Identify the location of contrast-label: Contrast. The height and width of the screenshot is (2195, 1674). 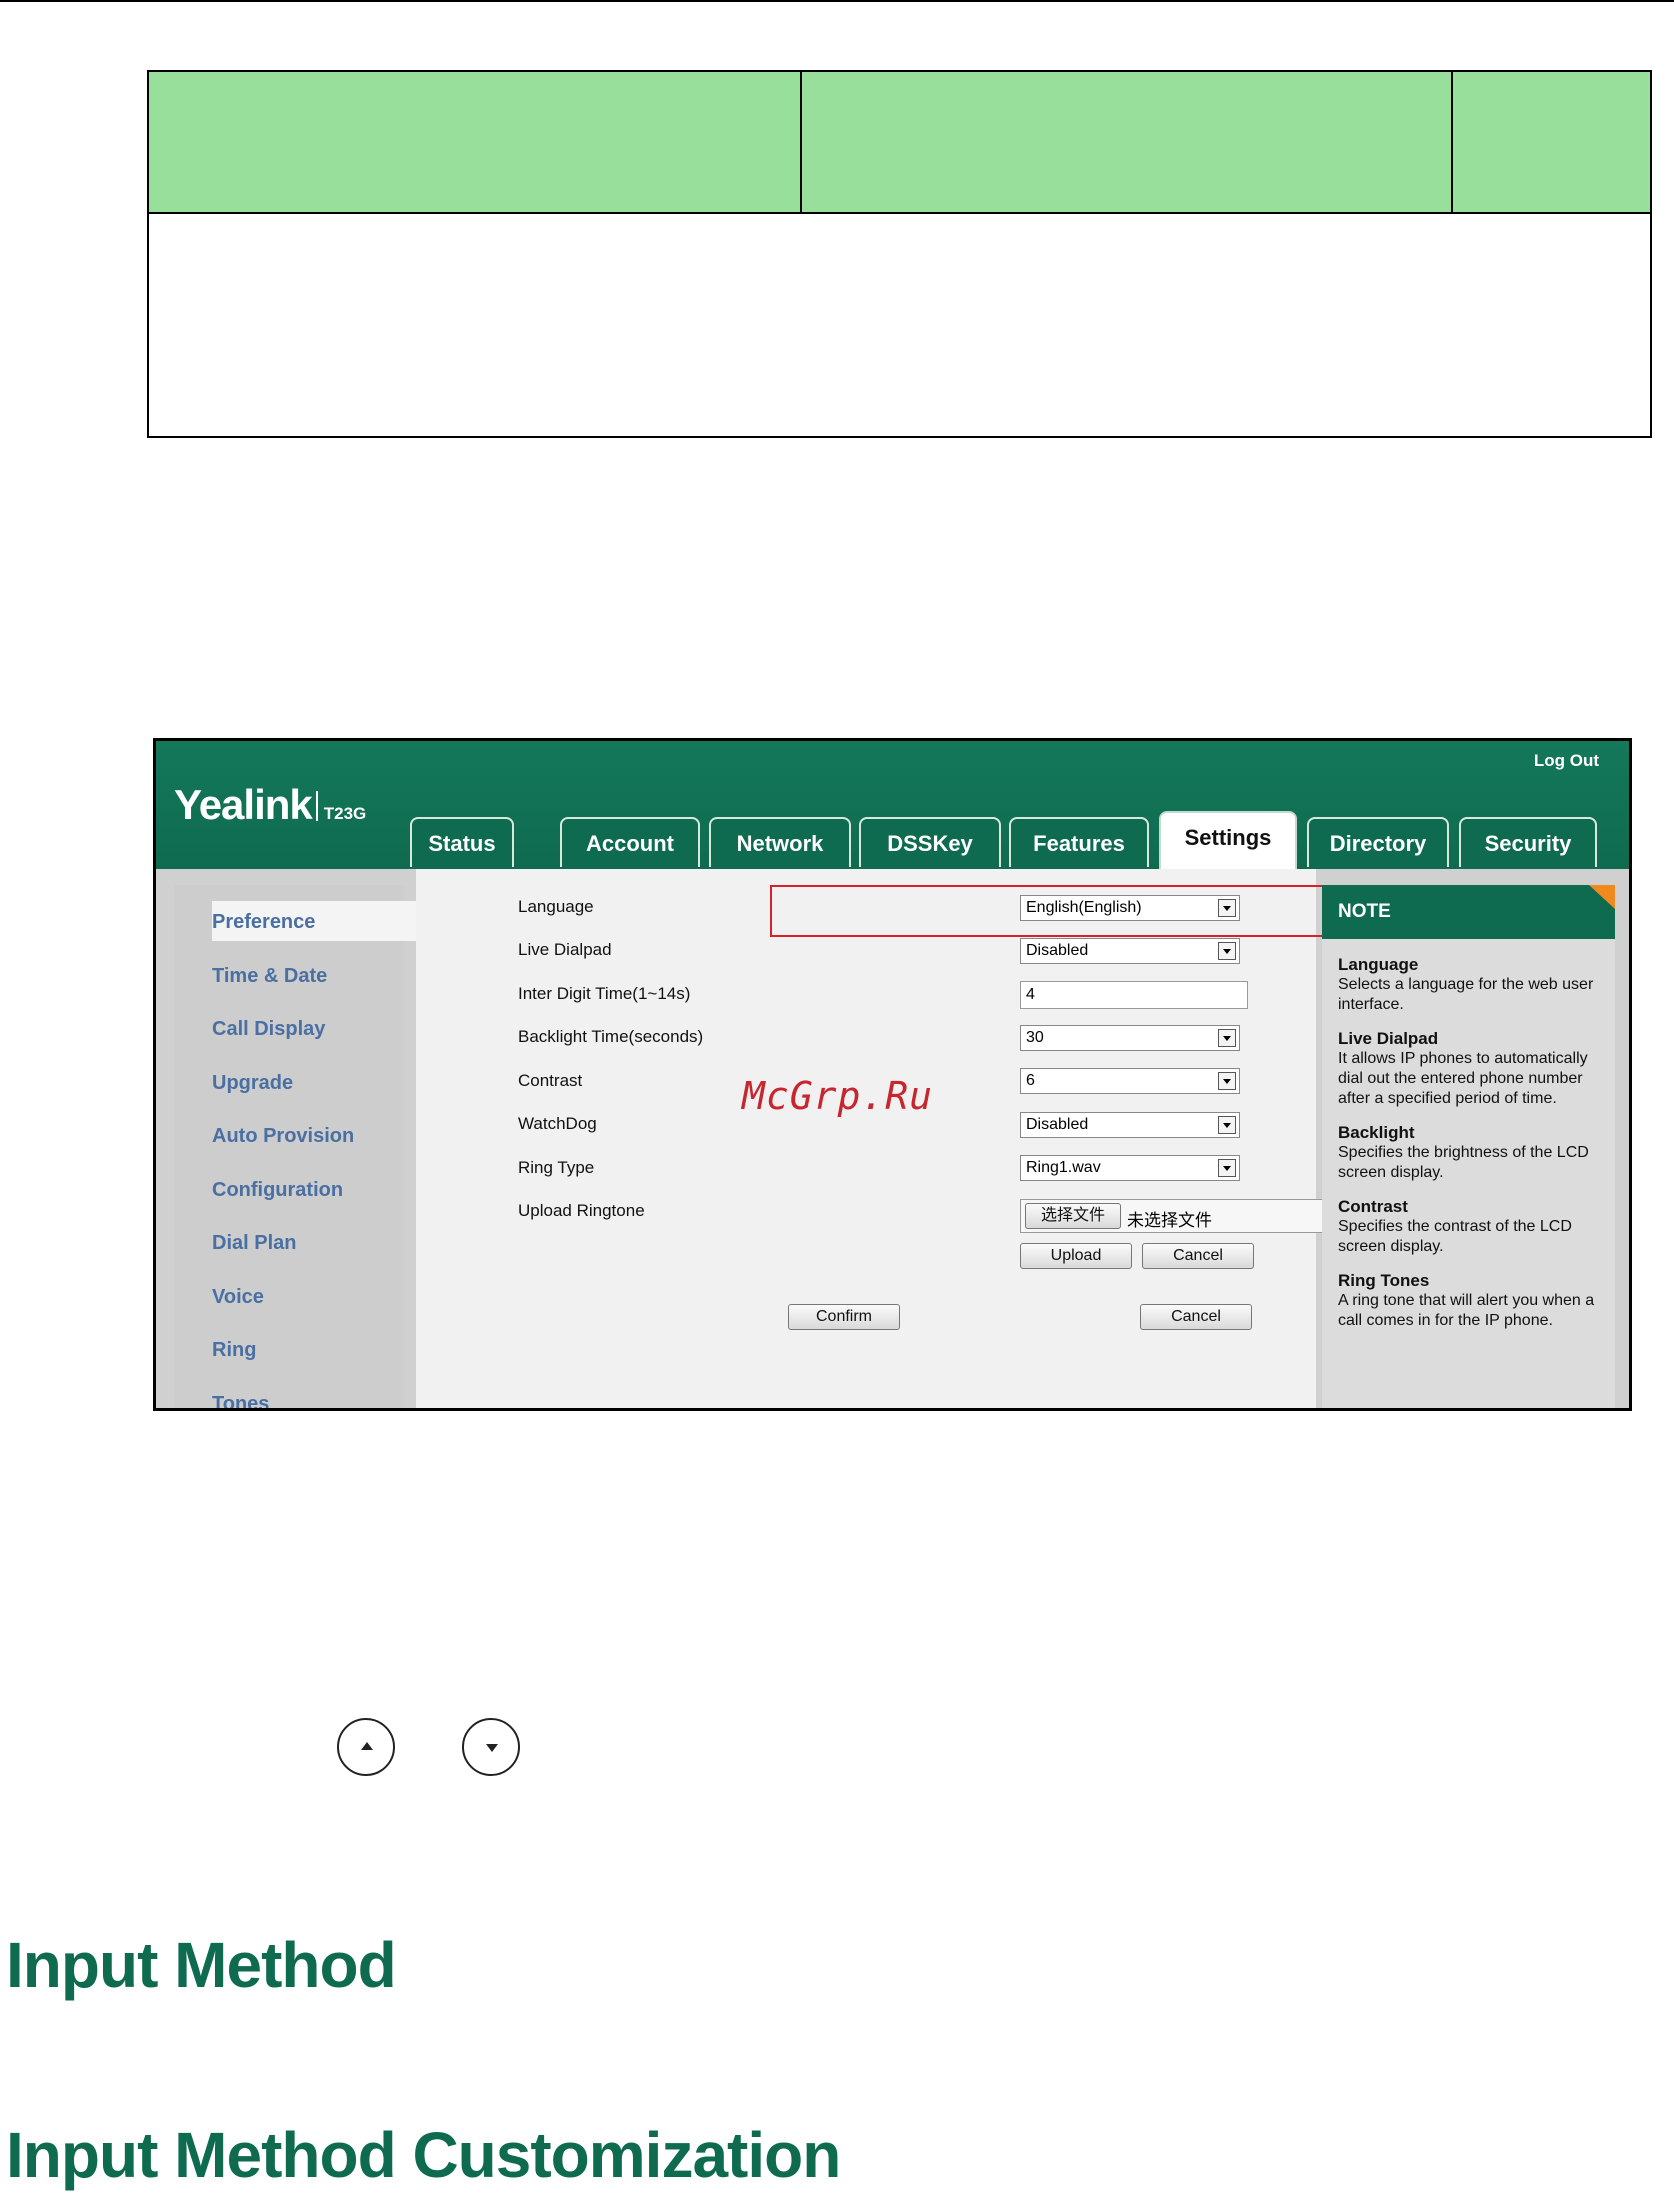
(550, 1080).